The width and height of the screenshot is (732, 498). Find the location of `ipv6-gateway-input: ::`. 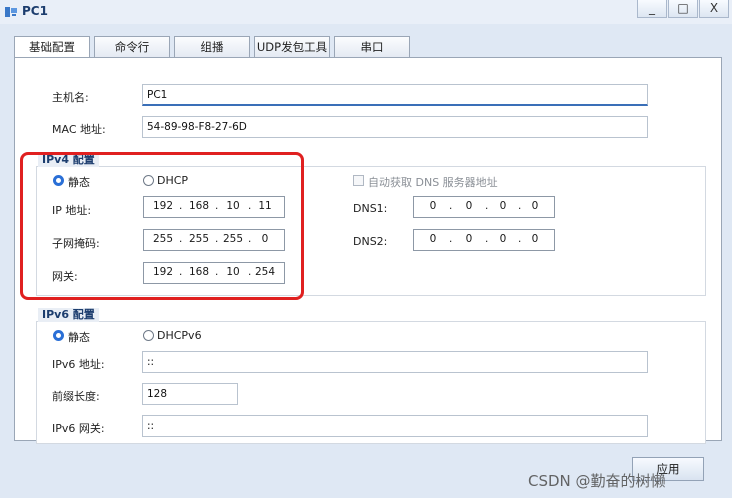

ipv6-gateway-input: :: is located at coordinates (395, 426).